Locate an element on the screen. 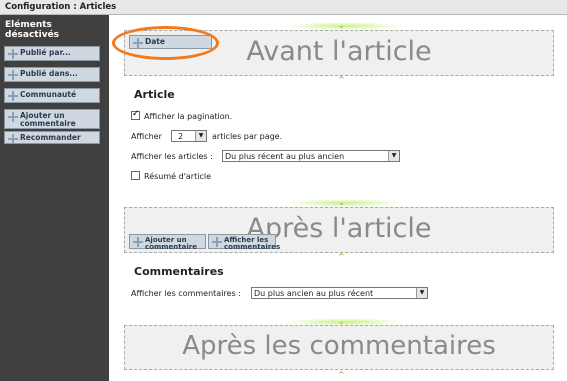  pagination-checkbox is located at coordinates (135, 114).